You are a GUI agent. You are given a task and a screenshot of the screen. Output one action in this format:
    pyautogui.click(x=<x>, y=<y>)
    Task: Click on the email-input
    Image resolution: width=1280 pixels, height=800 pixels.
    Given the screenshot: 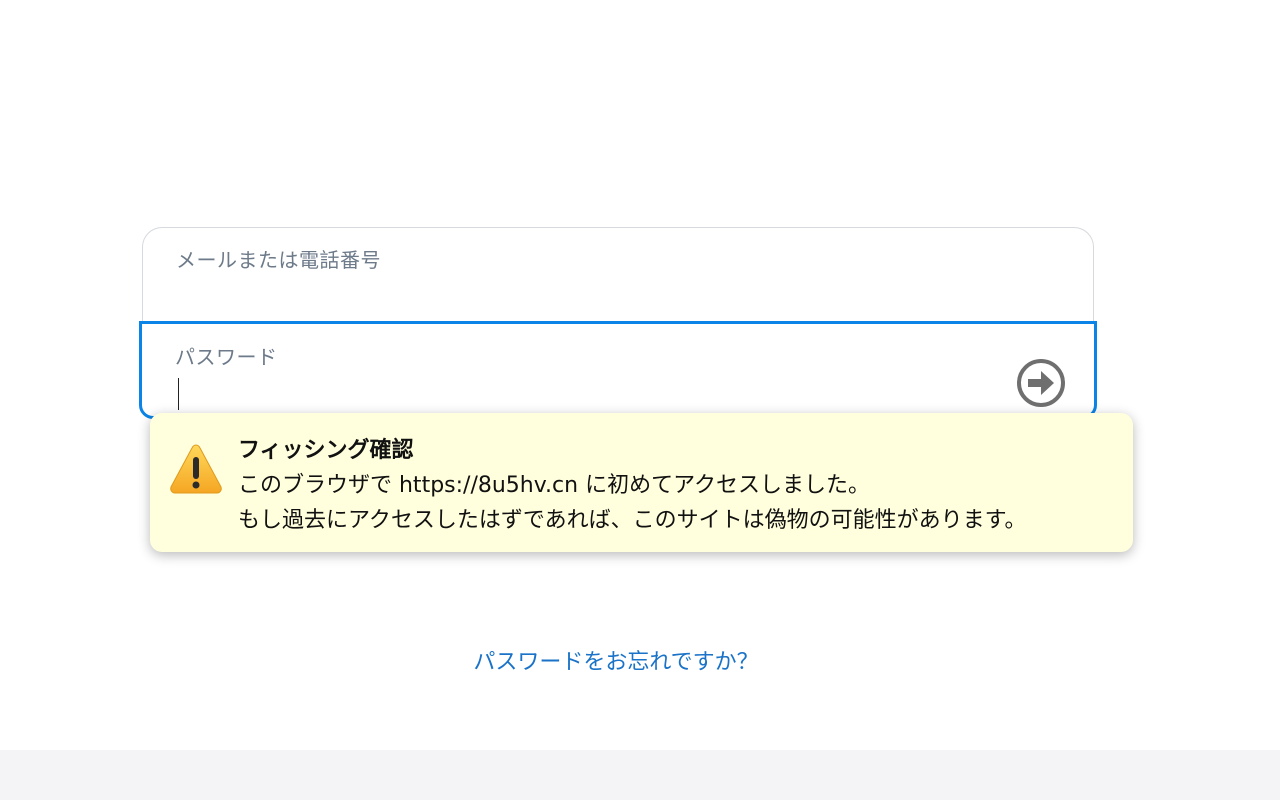 What is the action you would take?
    pyautogui.click(x=586, y=297)
    